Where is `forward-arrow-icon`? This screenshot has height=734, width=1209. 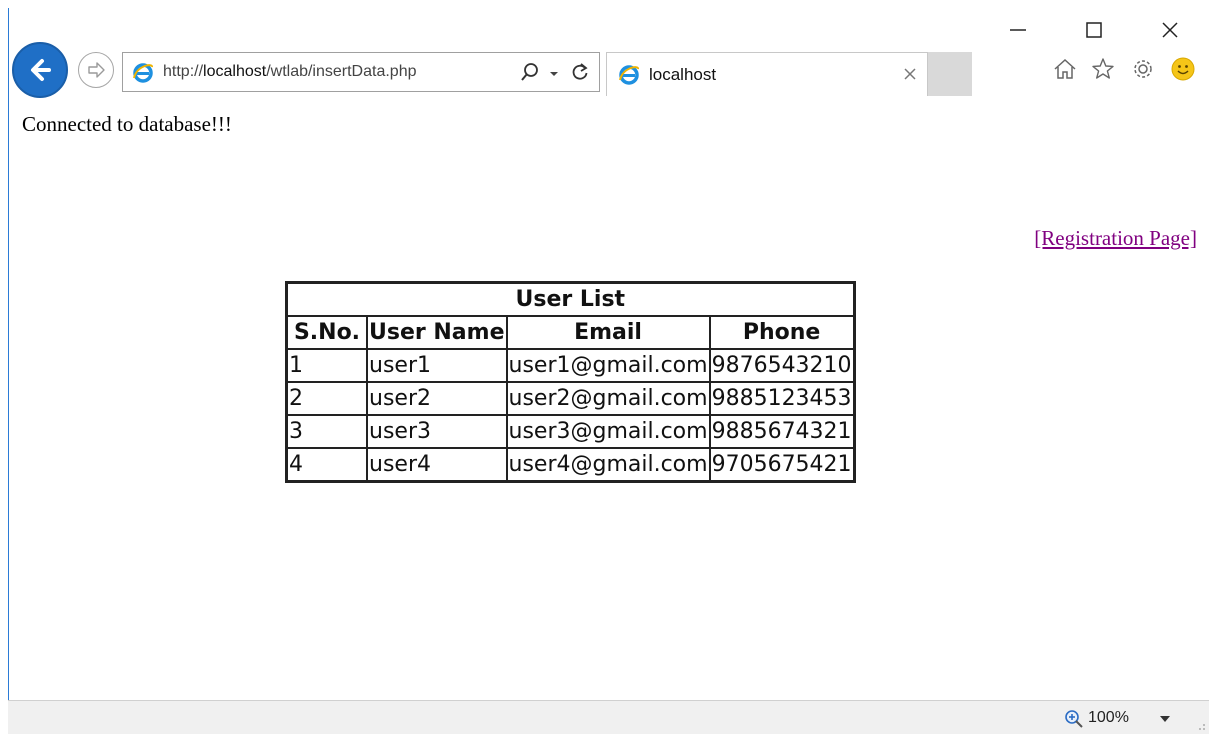 forward-arrow-icon is located at coordinates (96, 70).